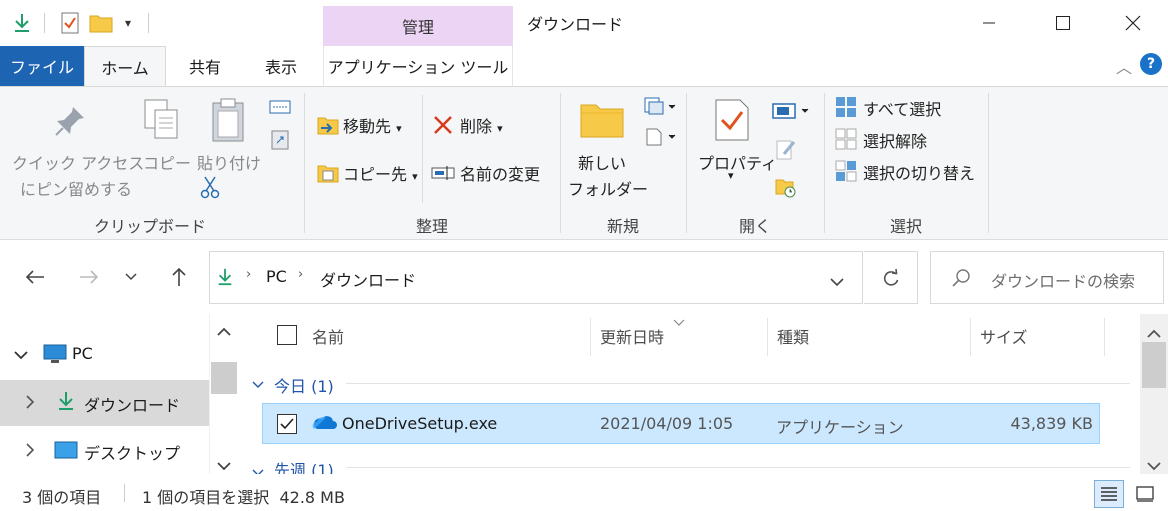 This screenshot has width=1168, height=511. Describe the element at coordinates (500, 173) in the screenshot. I see `rename-button: 名前の変更` at that location.